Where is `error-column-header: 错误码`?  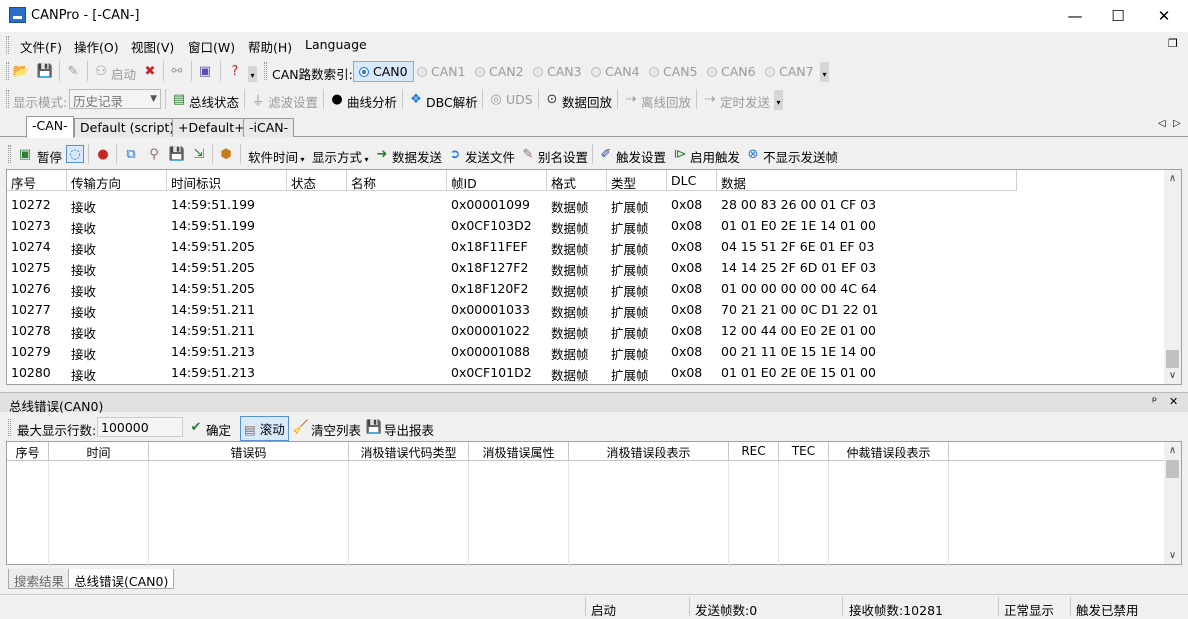
error-column-header: 错误码 is located at coordinates (249, 451).